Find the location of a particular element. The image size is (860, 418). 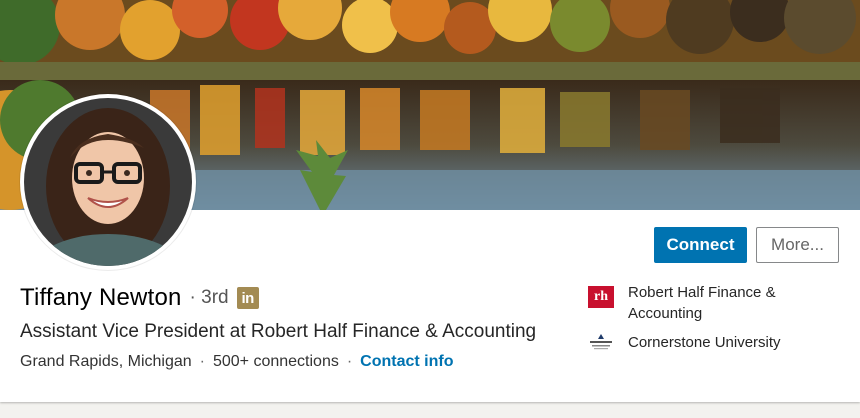

school-name: Cornerstone University is located at coordinates (704, 342).